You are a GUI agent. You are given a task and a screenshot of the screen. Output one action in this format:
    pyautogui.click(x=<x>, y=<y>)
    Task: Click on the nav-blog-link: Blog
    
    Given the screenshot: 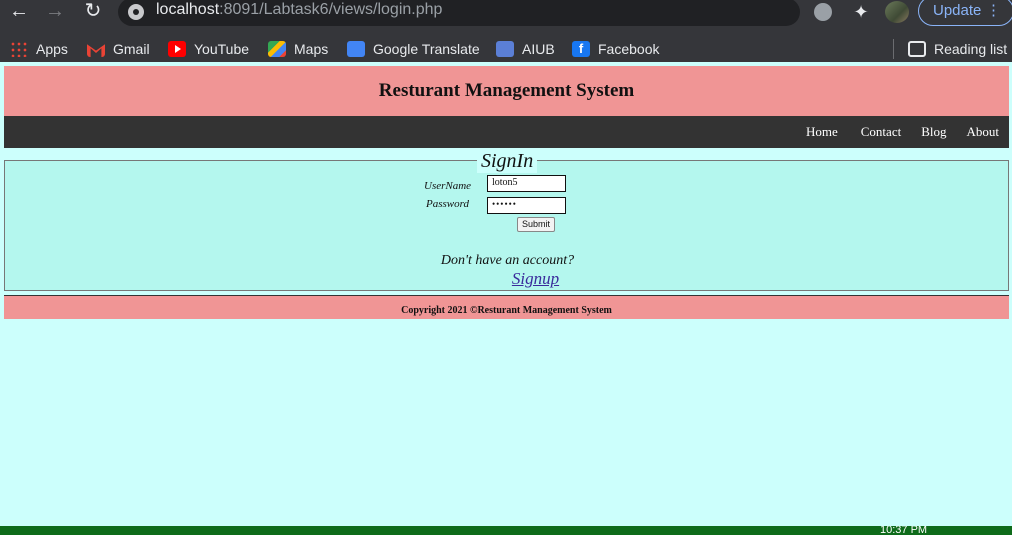 What is the action you would take?
    pyautogui.click(x=933, y=132)
    